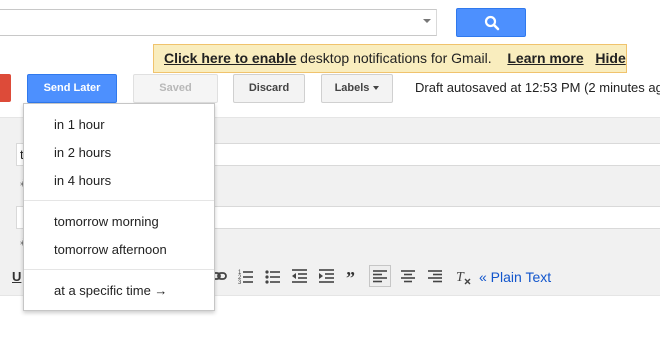 This screenshot has height=347, width=660. What do you see at coordinates (119, 125) in the screenshot?
I see `menu-item-in-1-hour: in 1 hour` at bounding box center [119, 125].